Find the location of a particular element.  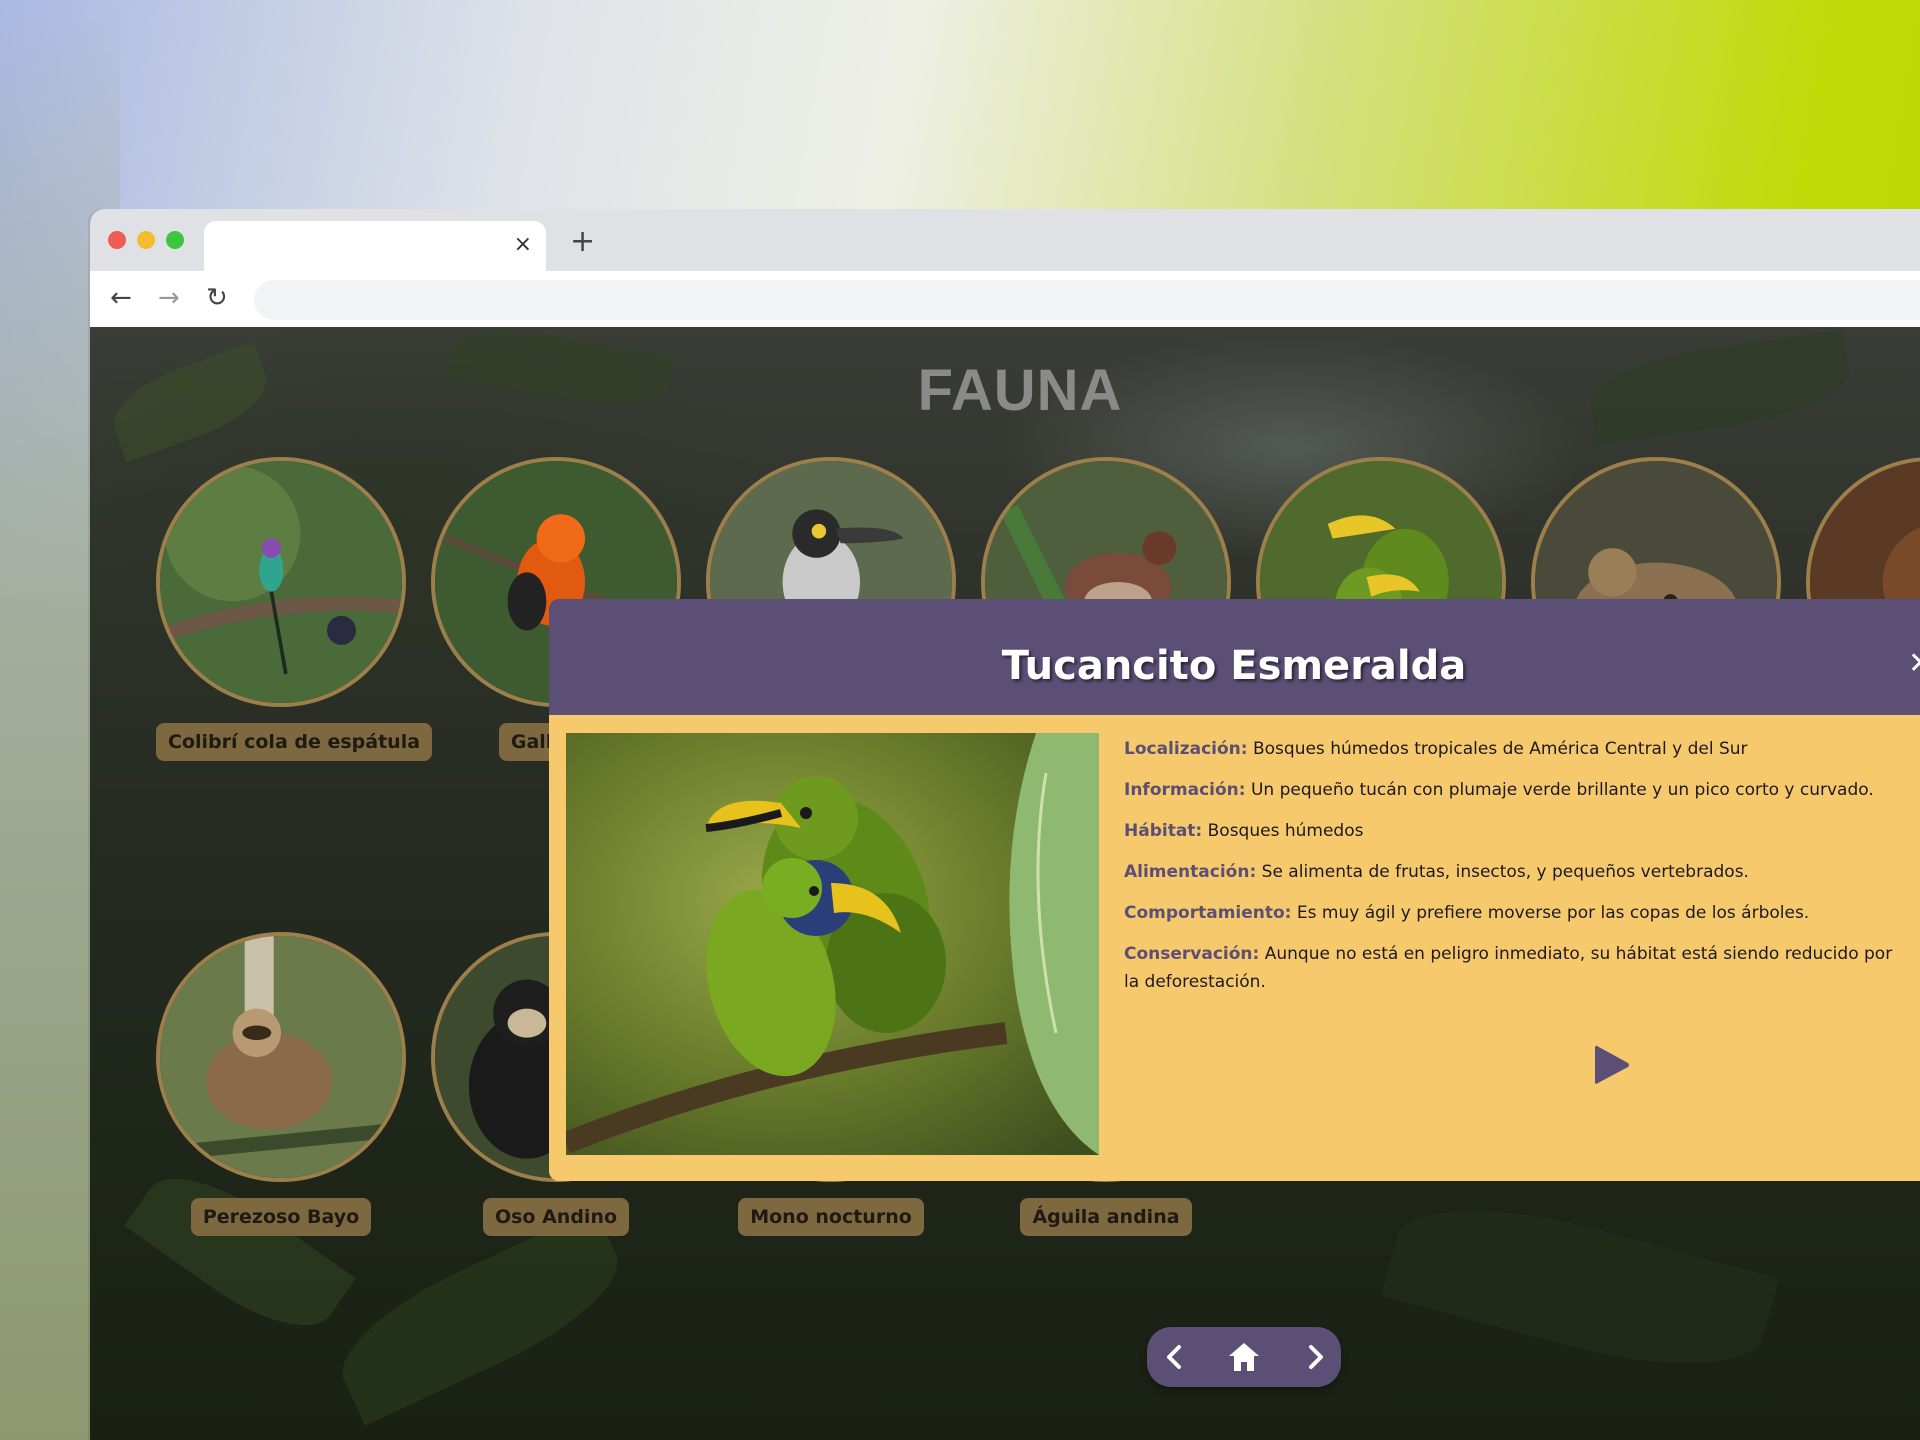

home-icon is located at coordinates (1244, 1357).